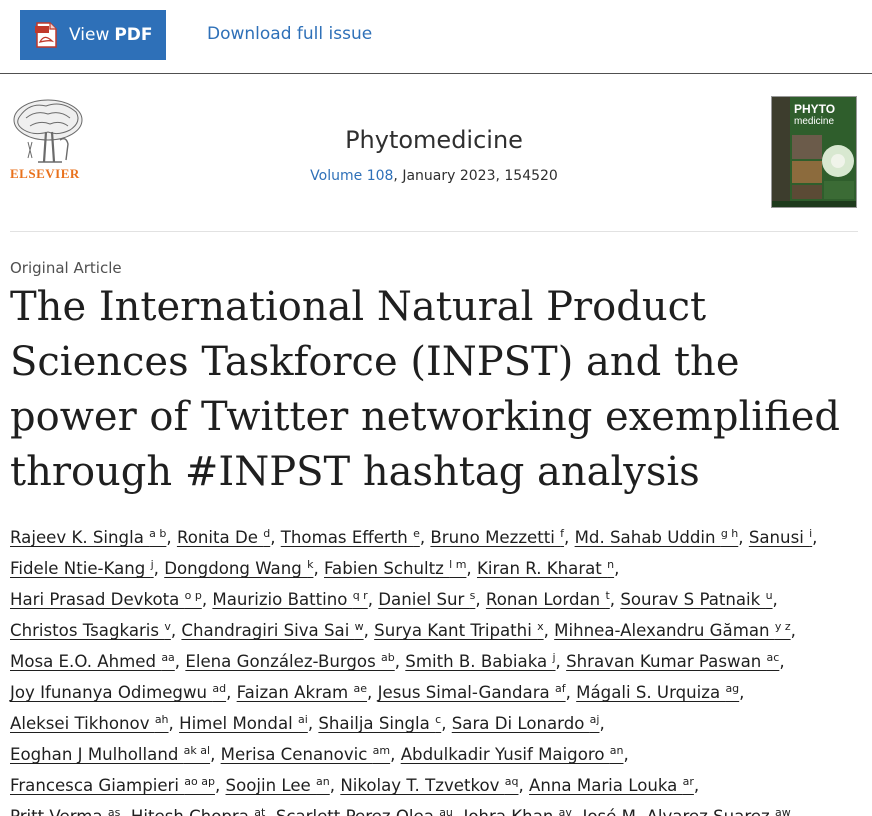  Describe the element at coordinates (289, 599) in the screenshot. I see `author-link: Maurizio Battino q r` at that location.